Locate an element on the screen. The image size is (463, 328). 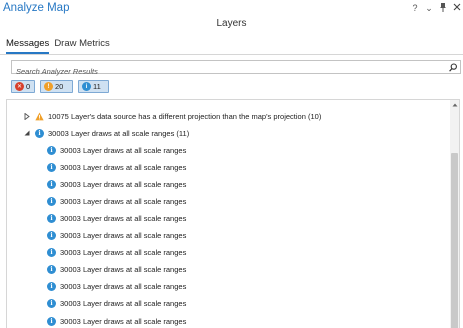
results-tabs: Messages Draw Metrics is located at coordinates (58, 46).